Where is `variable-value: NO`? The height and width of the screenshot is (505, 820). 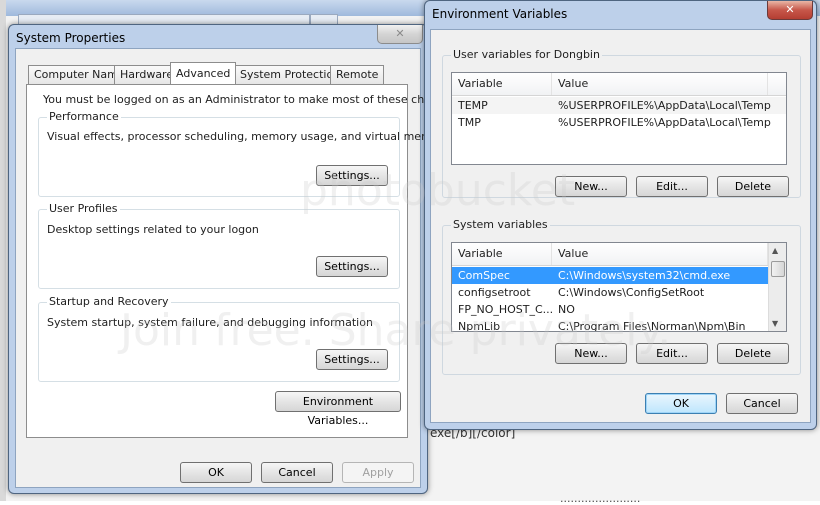 variable-value: NO is located at coordinates (566, 309).